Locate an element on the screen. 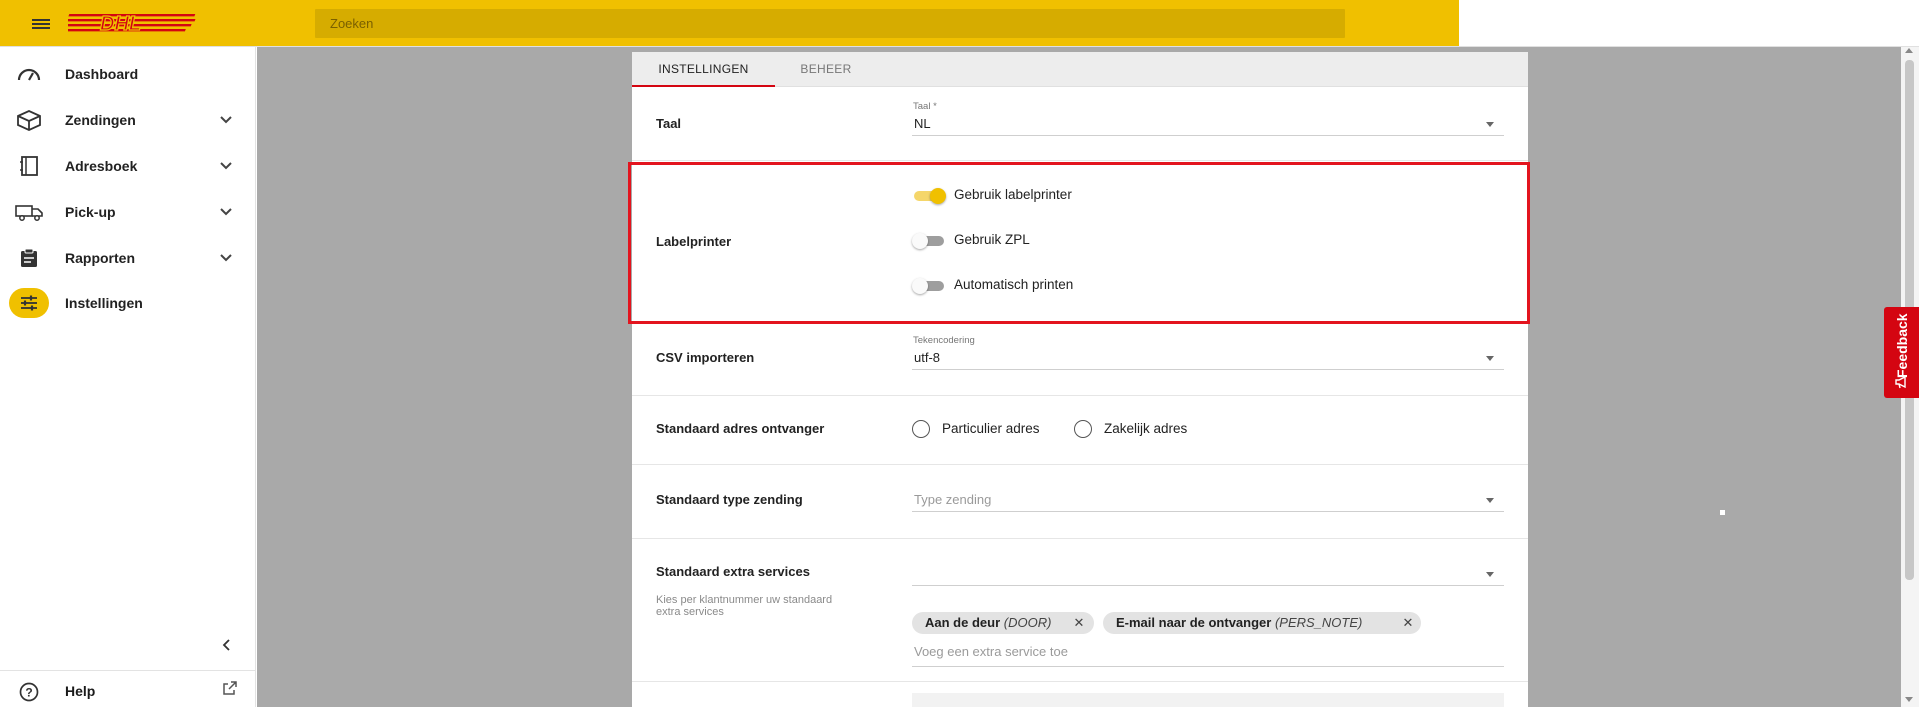 The height and width of the screenshot is (707, 1919). sliders-icon is located at coordinates (29, 303).